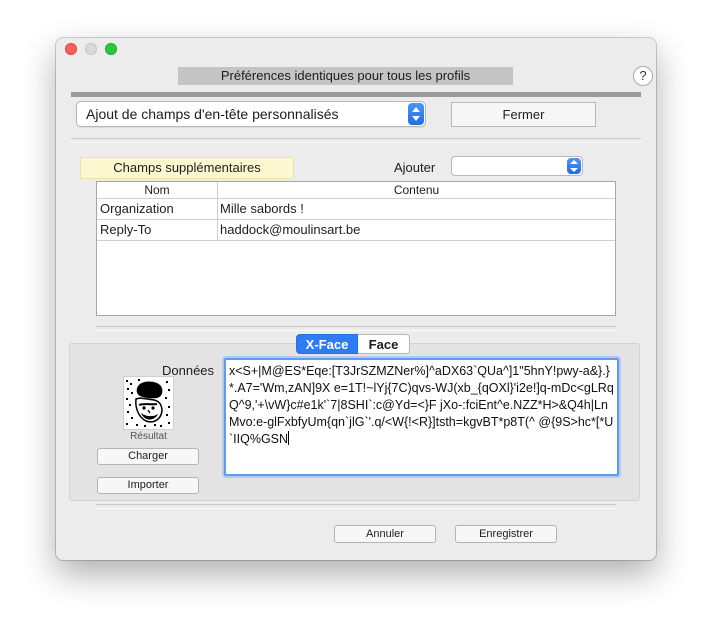  I want to click on close-window-button, so click(71, 49).